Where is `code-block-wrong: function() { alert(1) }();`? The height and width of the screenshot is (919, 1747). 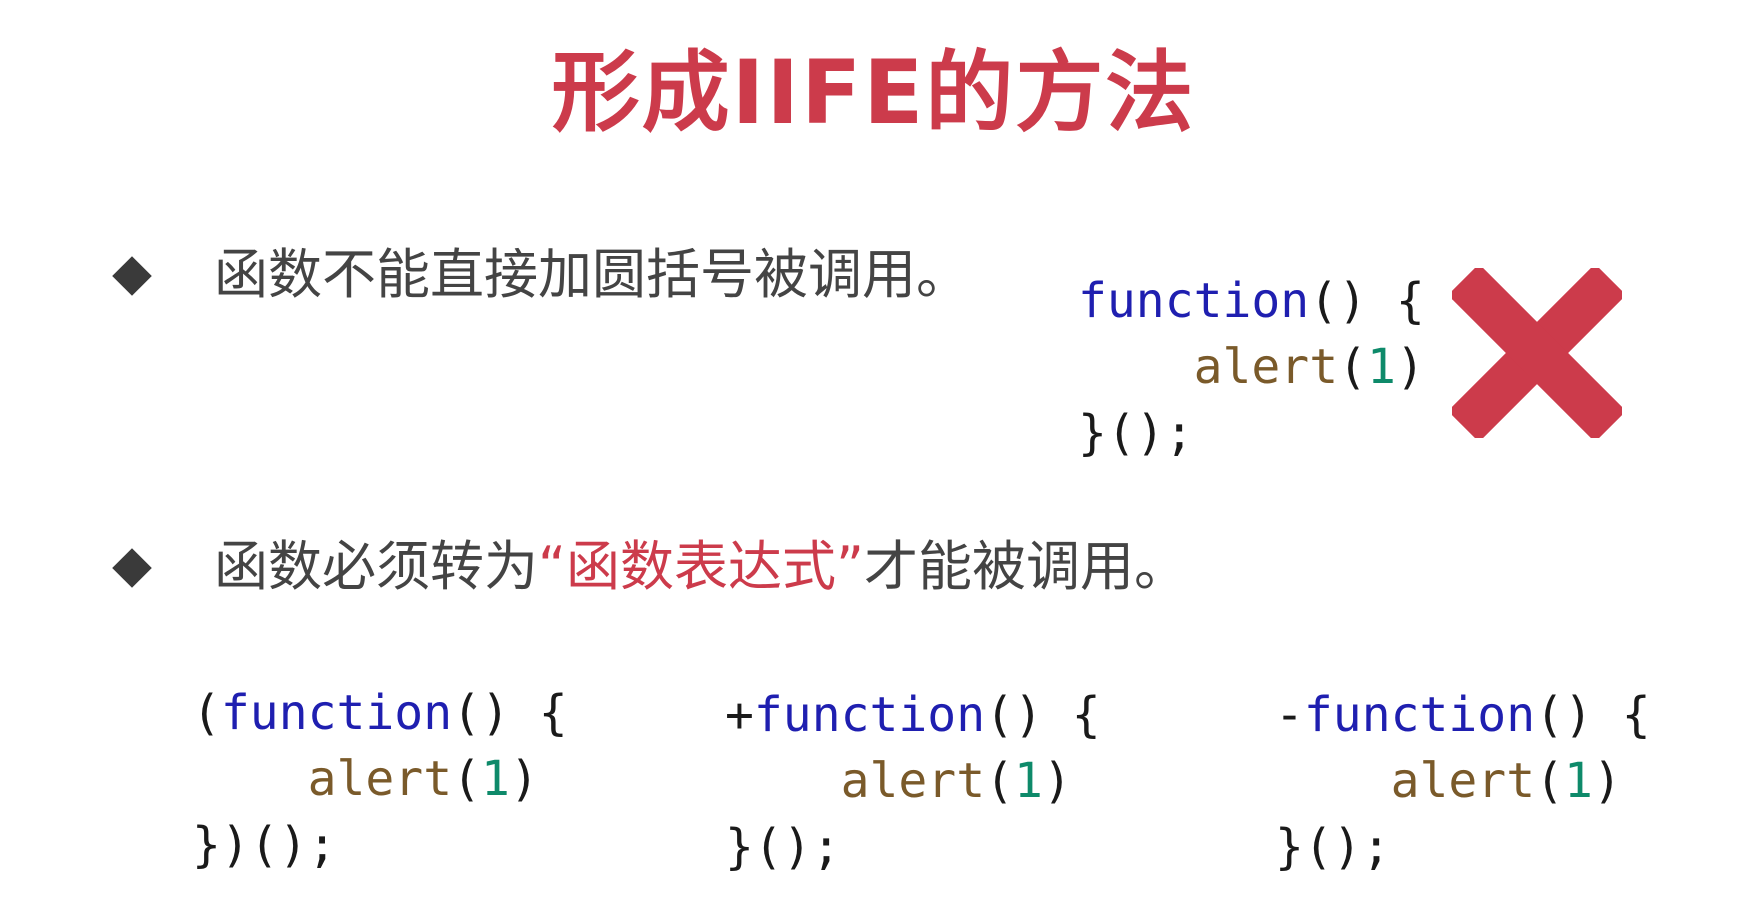
code-block-wrong: function() { alert(1) }(); is located at coordinates (1251, 367).